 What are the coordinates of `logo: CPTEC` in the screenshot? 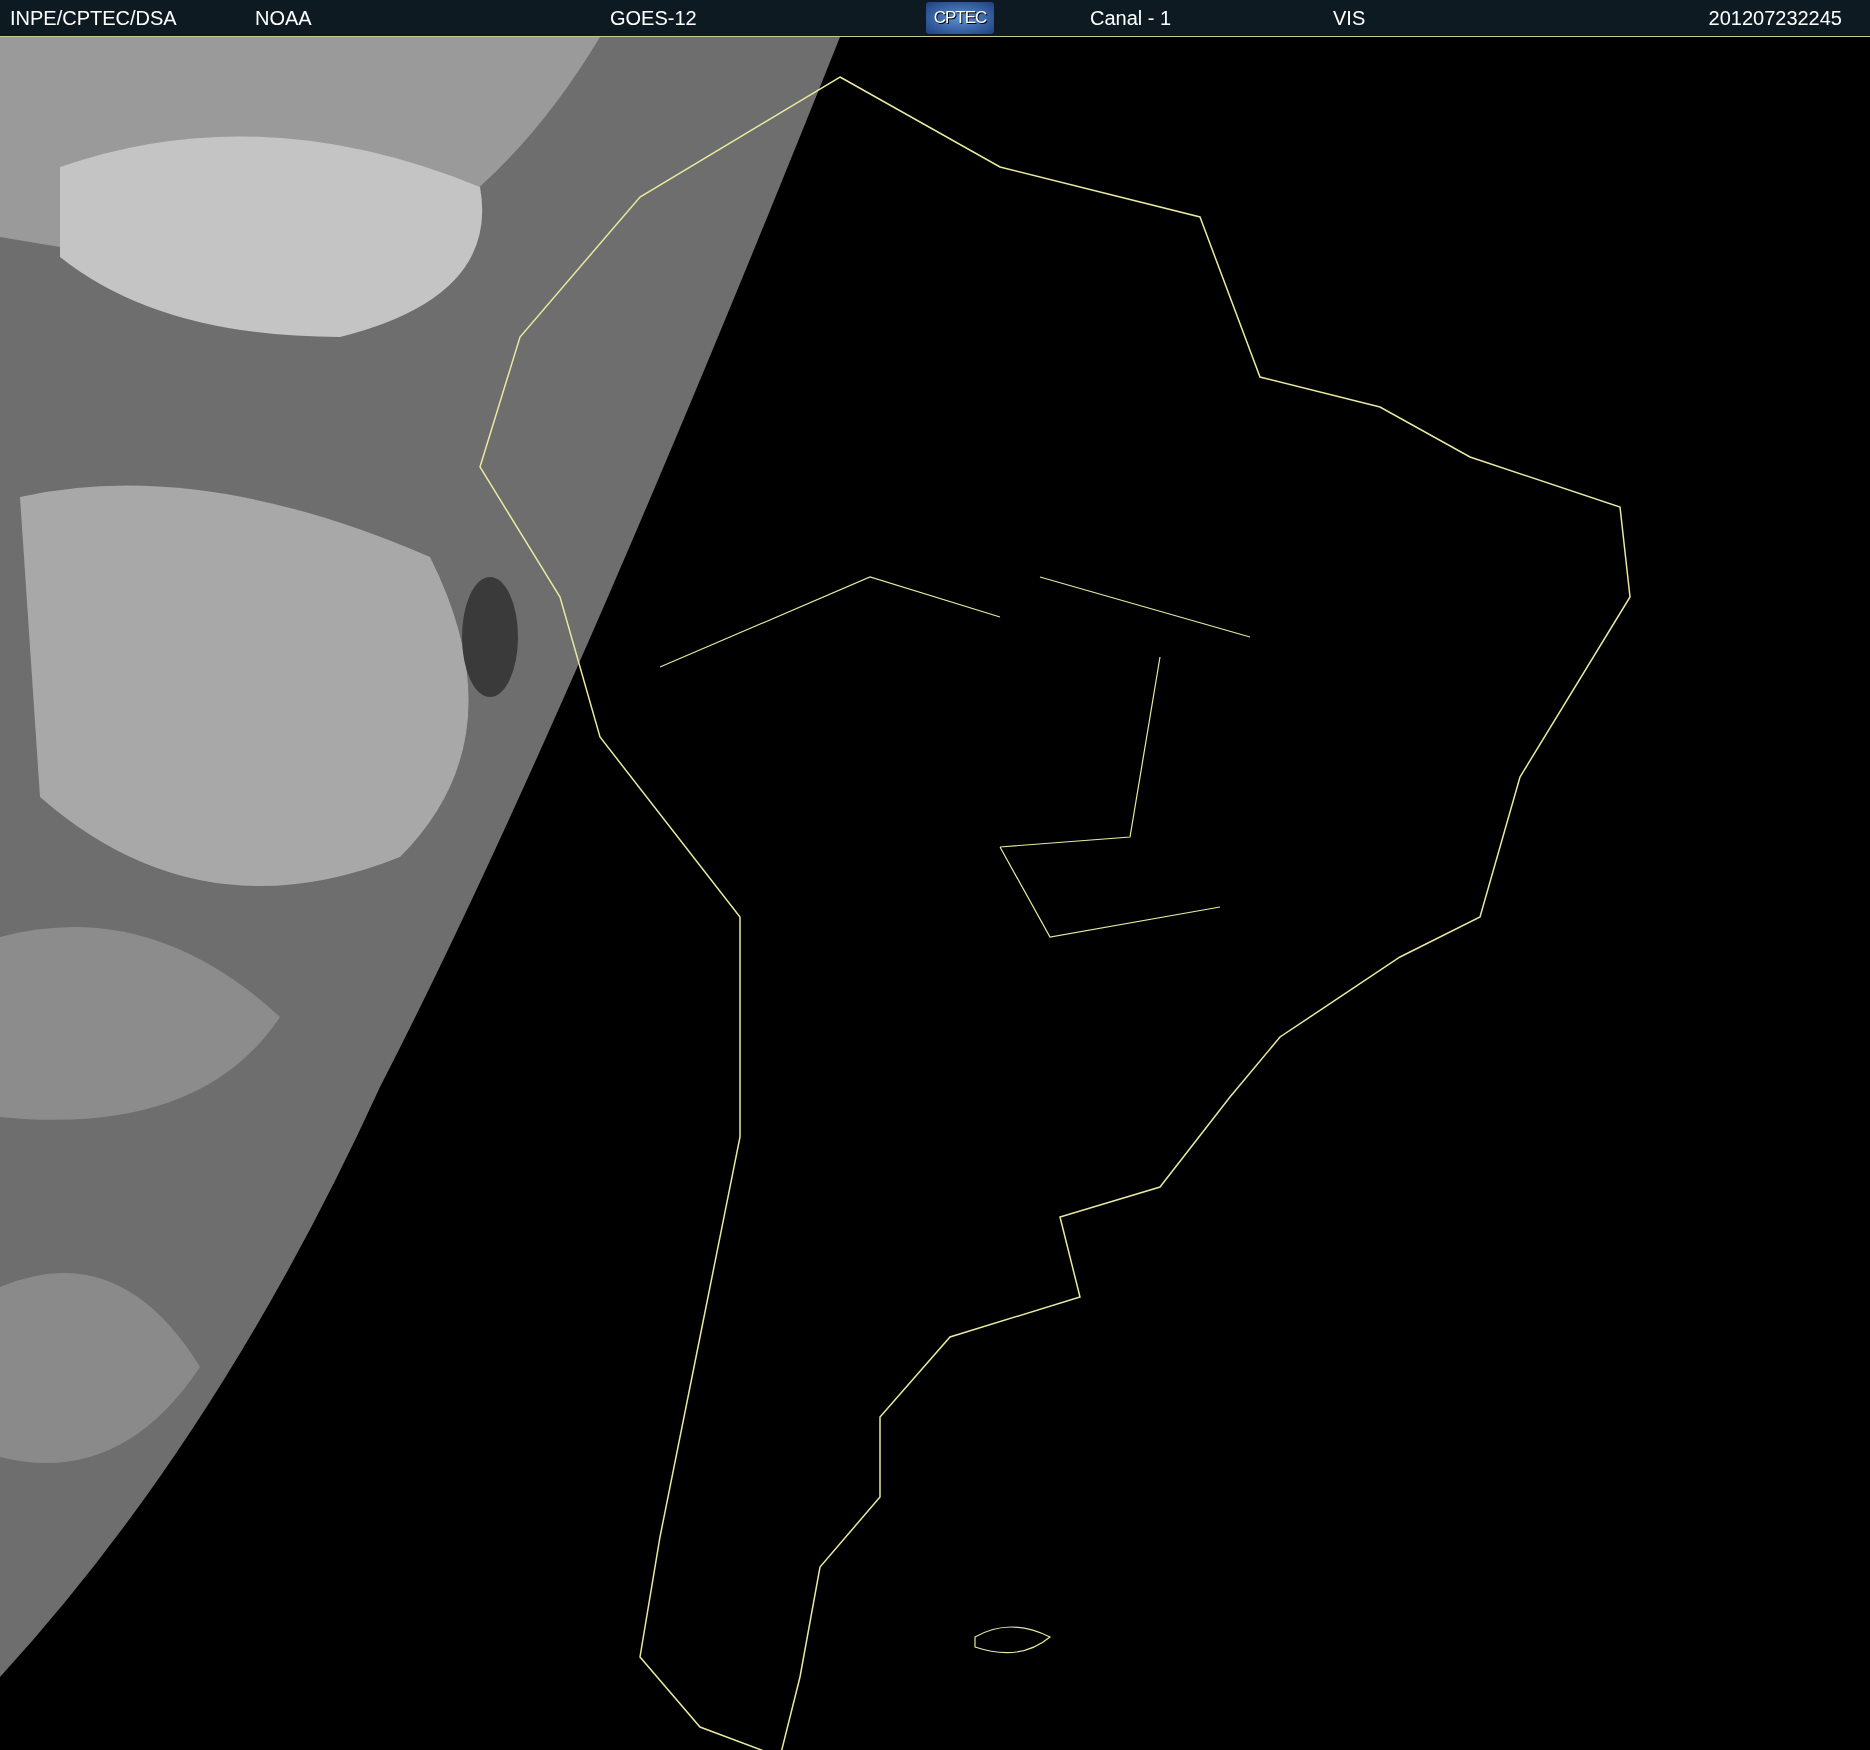 It's located at (960, 18).